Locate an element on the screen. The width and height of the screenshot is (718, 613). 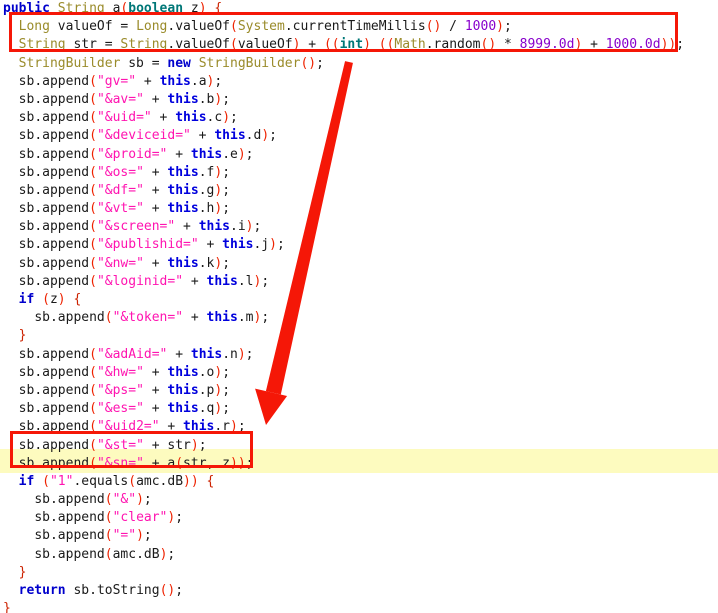
code-token-str: "&publishid=" is located at coordinates (147, 245).